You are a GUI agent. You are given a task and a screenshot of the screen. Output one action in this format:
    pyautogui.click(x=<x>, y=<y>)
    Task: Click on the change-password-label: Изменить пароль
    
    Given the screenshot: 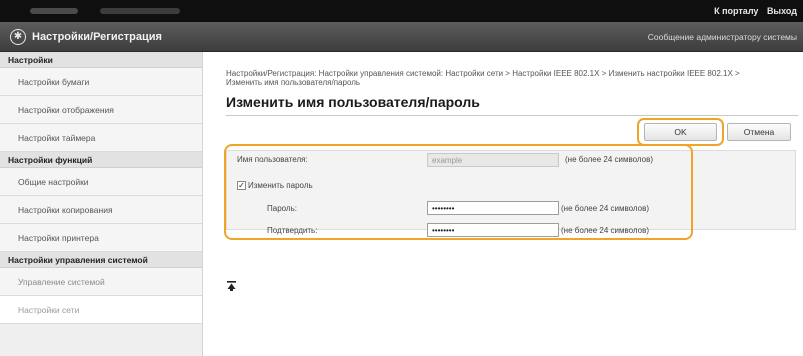 What is the action you would take?
    pyautogui.click(x=280, y=185)
    